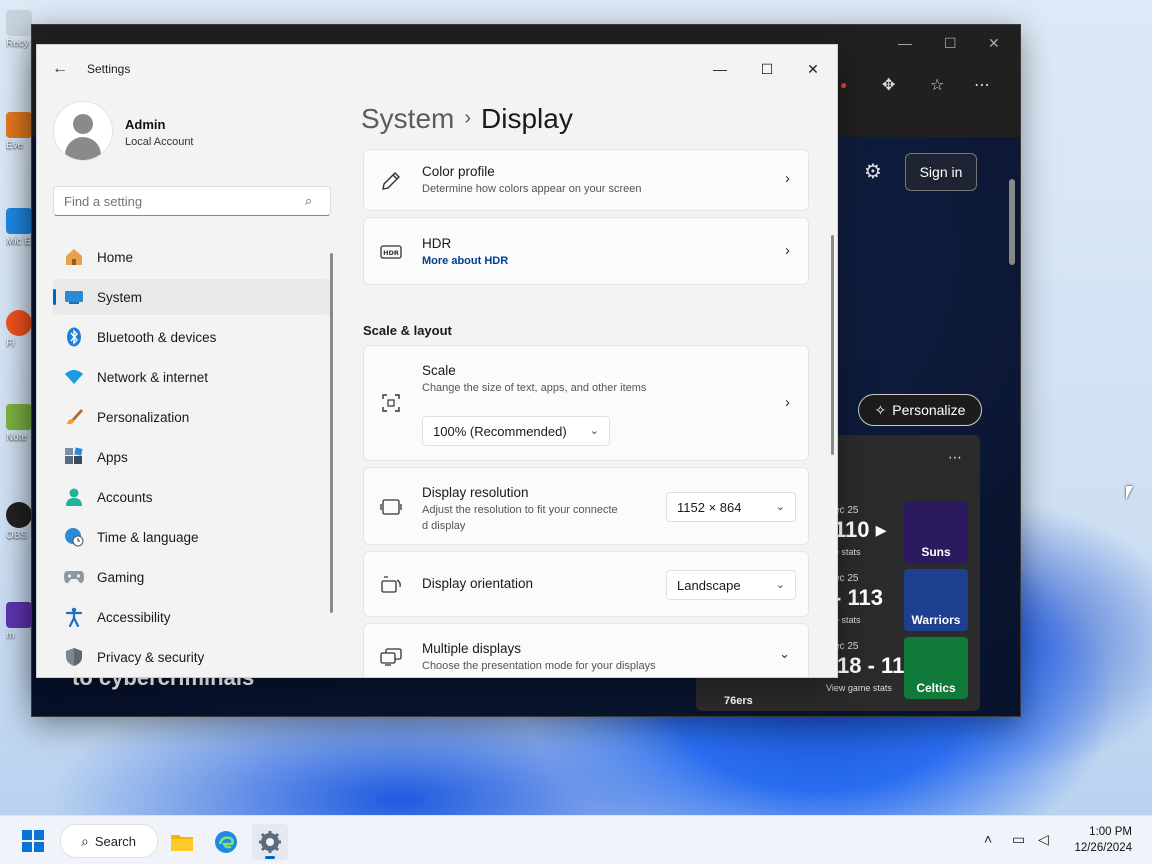 This screenshot has width=1152, height=864. Describe the element at coordinates (192, 337) in the screenshot. I see `sidebar-item-bluetooth: Bluetooth & devices` at that location.